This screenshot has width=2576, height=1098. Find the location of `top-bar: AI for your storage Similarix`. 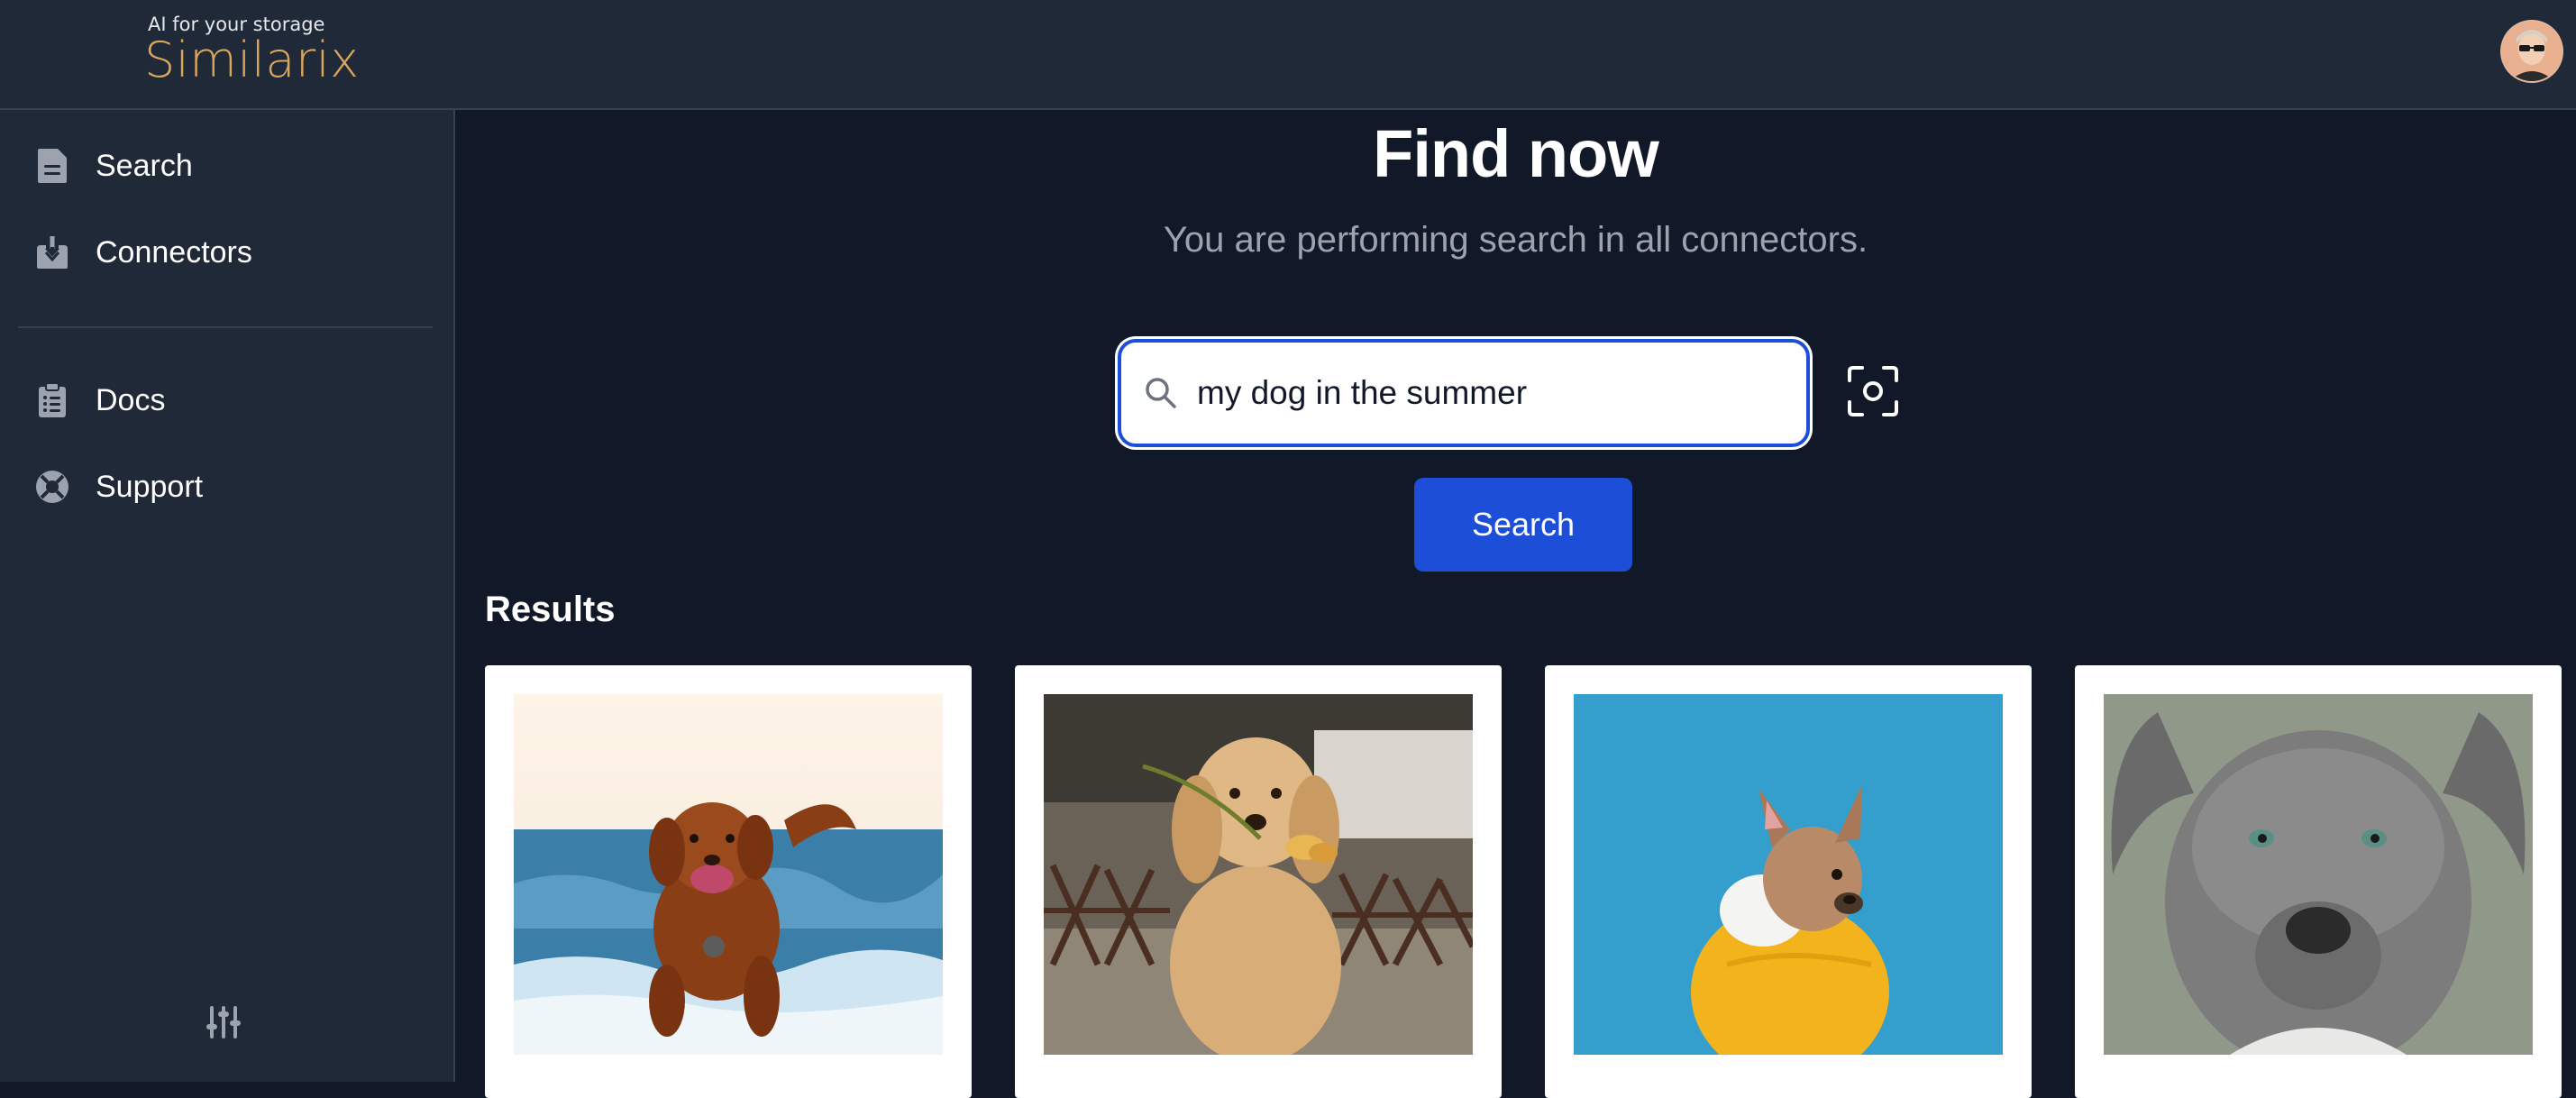

top-bar: AI for your storage Similarix is located at coordinates (1288, 55).